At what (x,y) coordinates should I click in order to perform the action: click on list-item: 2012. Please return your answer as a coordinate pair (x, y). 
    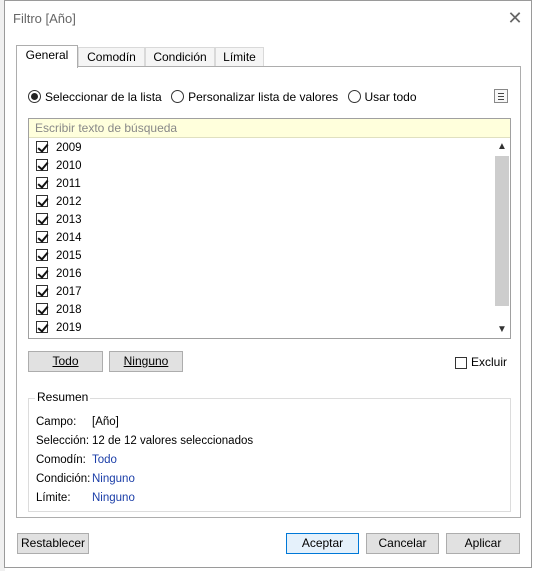
    Looking at the image, I should click on (260, 202).